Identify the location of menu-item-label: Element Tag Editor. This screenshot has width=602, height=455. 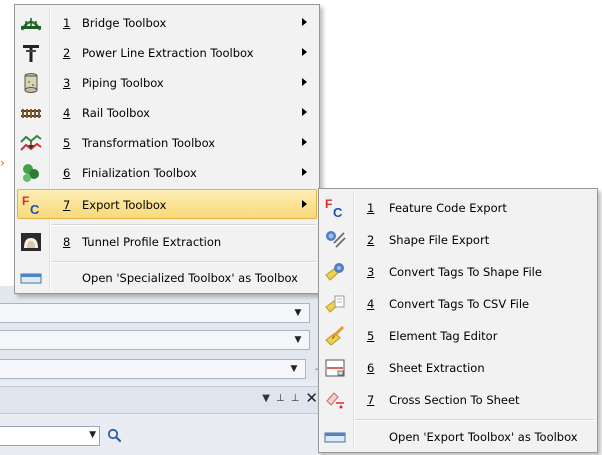
(443, 336).